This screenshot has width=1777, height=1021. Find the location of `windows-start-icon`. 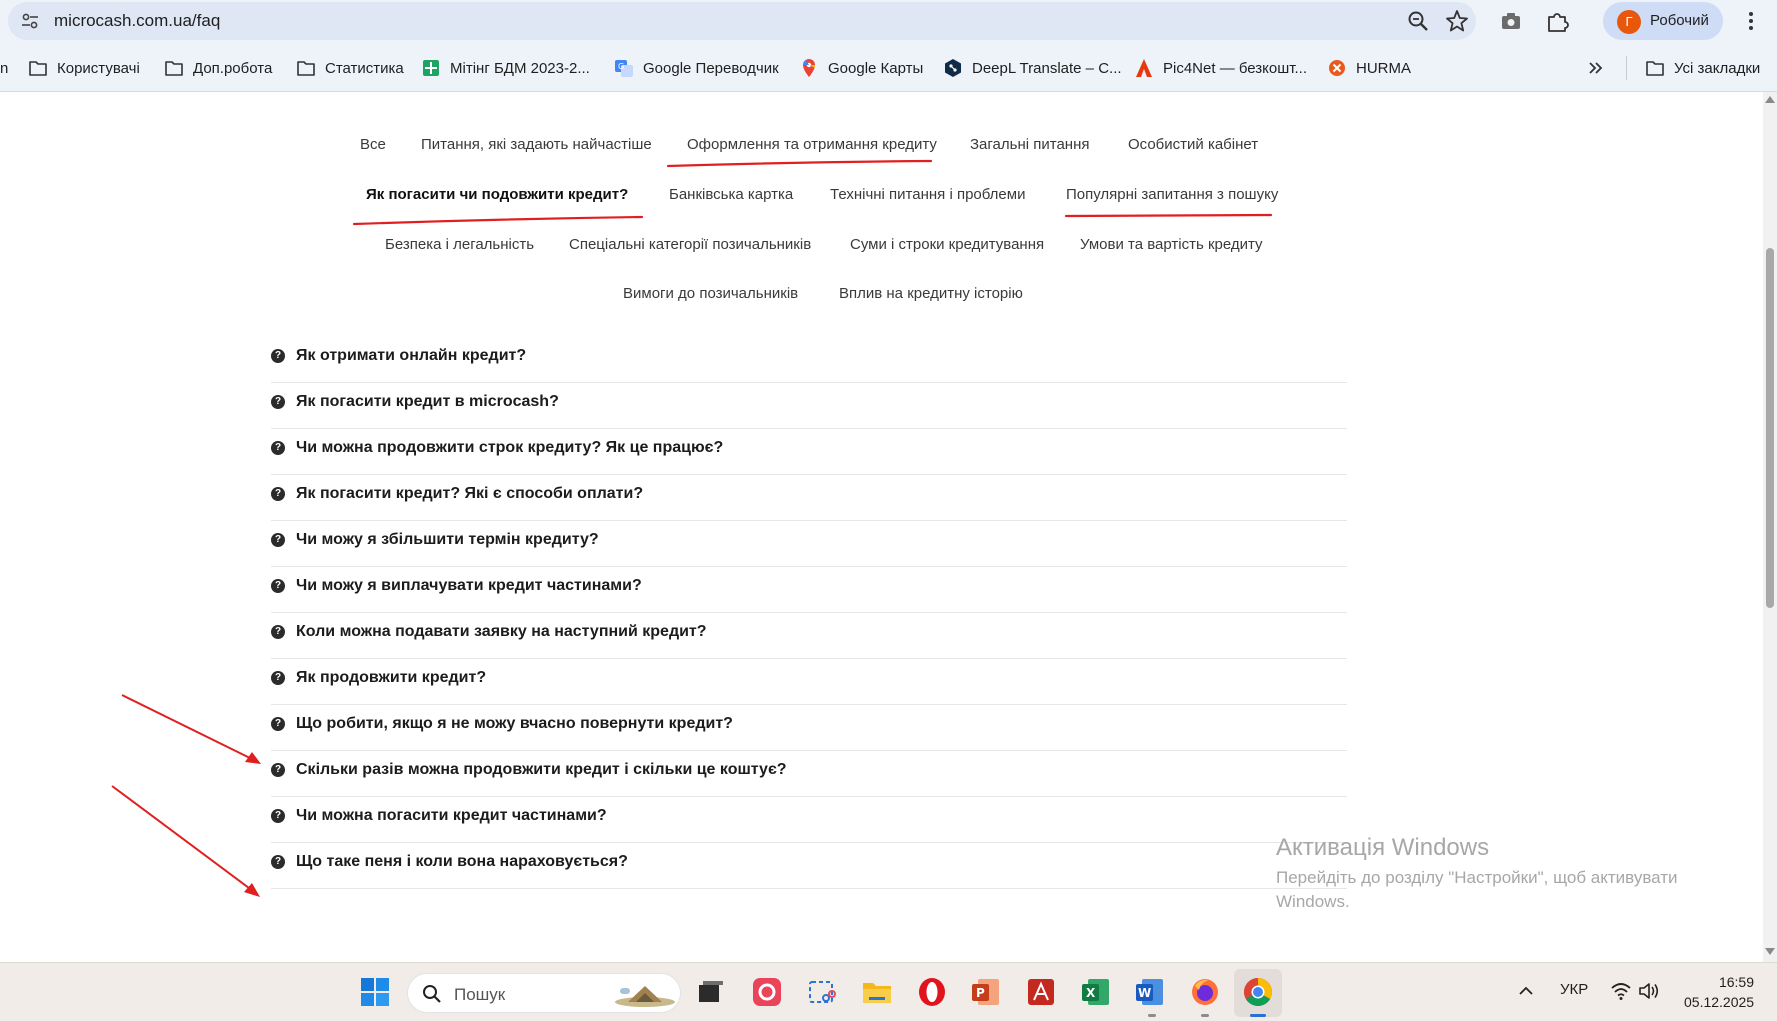

windows-start-icon is located at coordinates (375, 992).